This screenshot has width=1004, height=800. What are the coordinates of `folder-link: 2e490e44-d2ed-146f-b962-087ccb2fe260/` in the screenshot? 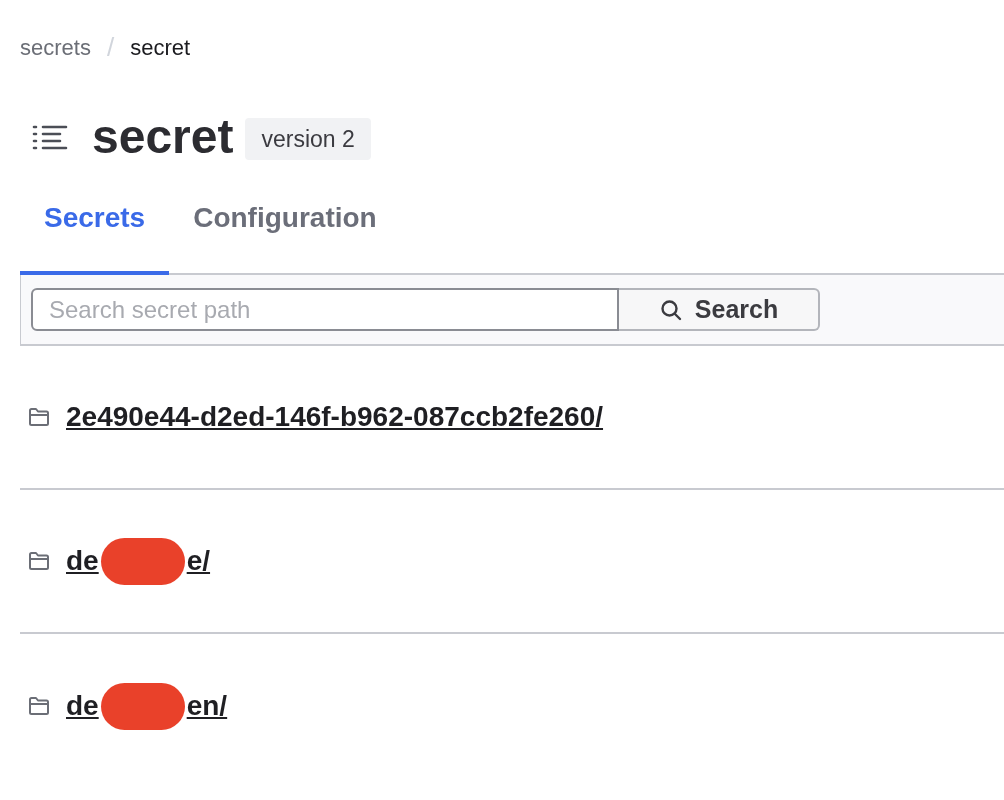 It's located at (335, 417).